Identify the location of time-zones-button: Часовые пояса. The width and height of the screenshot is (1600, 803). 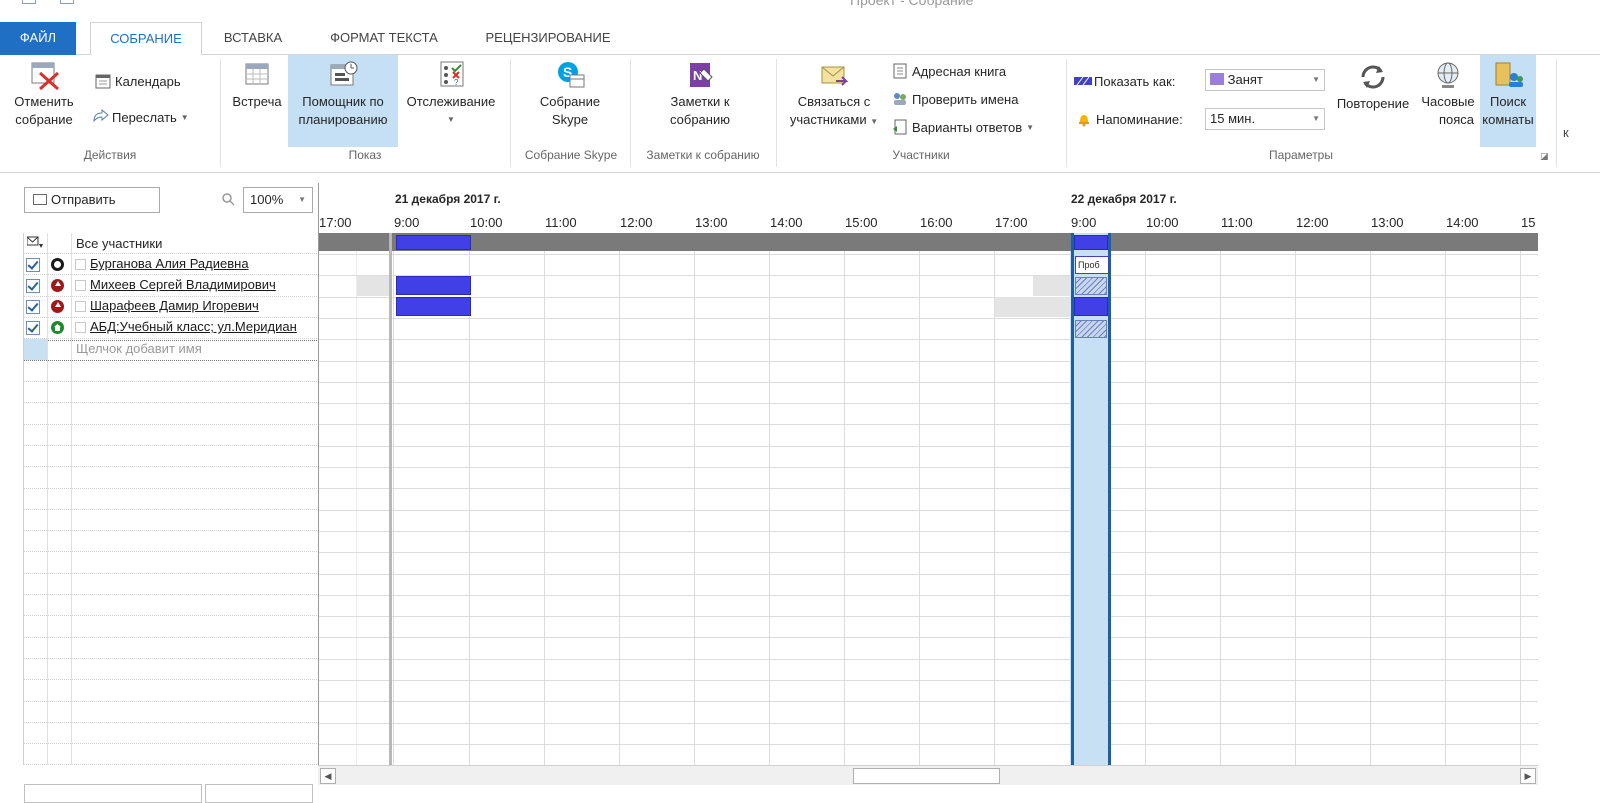
(1448, 101).